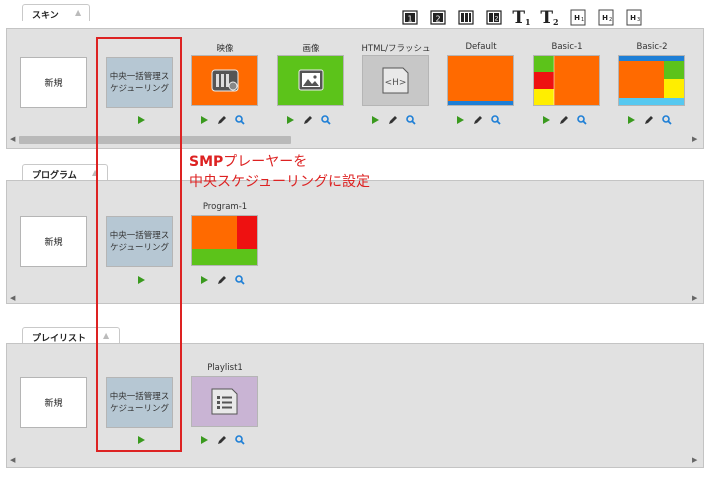 The width and height of the screenshot is (710, 478). What do you see at coordinates (481, 47) in the screenshot?
I see `skin-item-label: Default` at bounding box center [481, 47].